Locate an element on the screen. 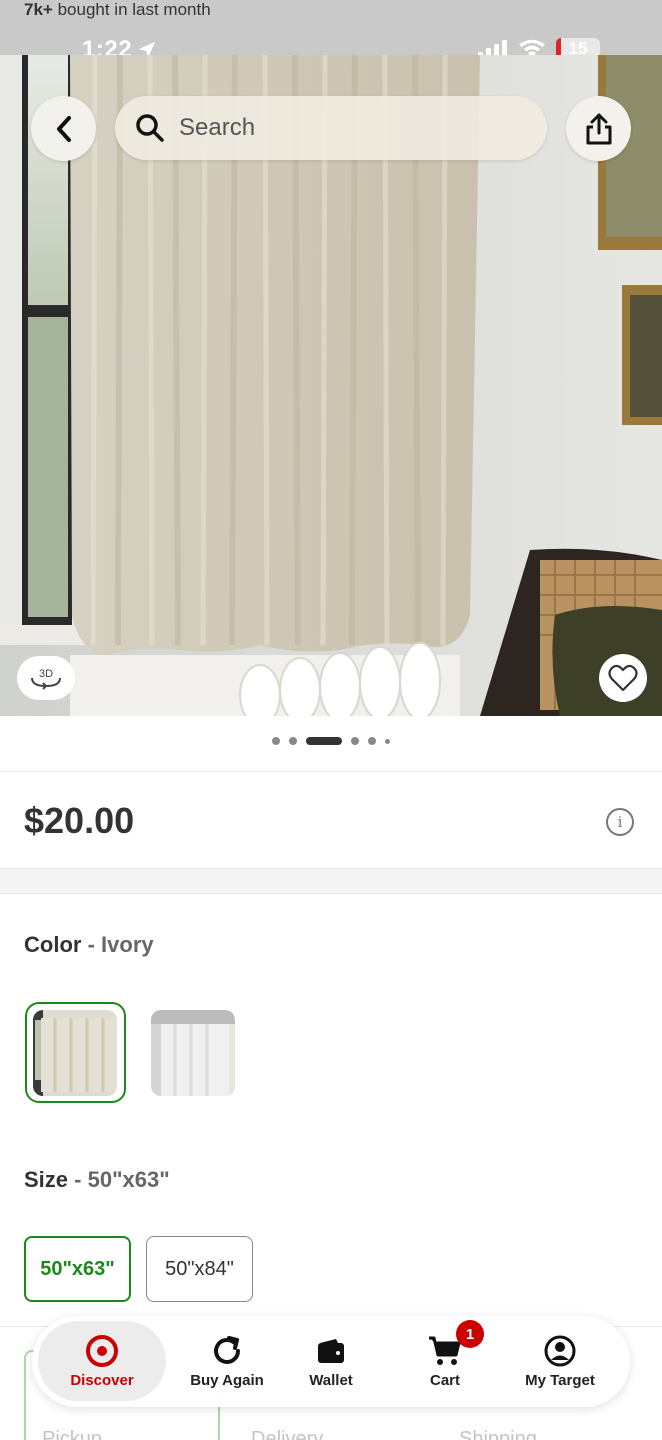 The image size is (662, 1440). favorite-button is located at coordinates (623, 678).